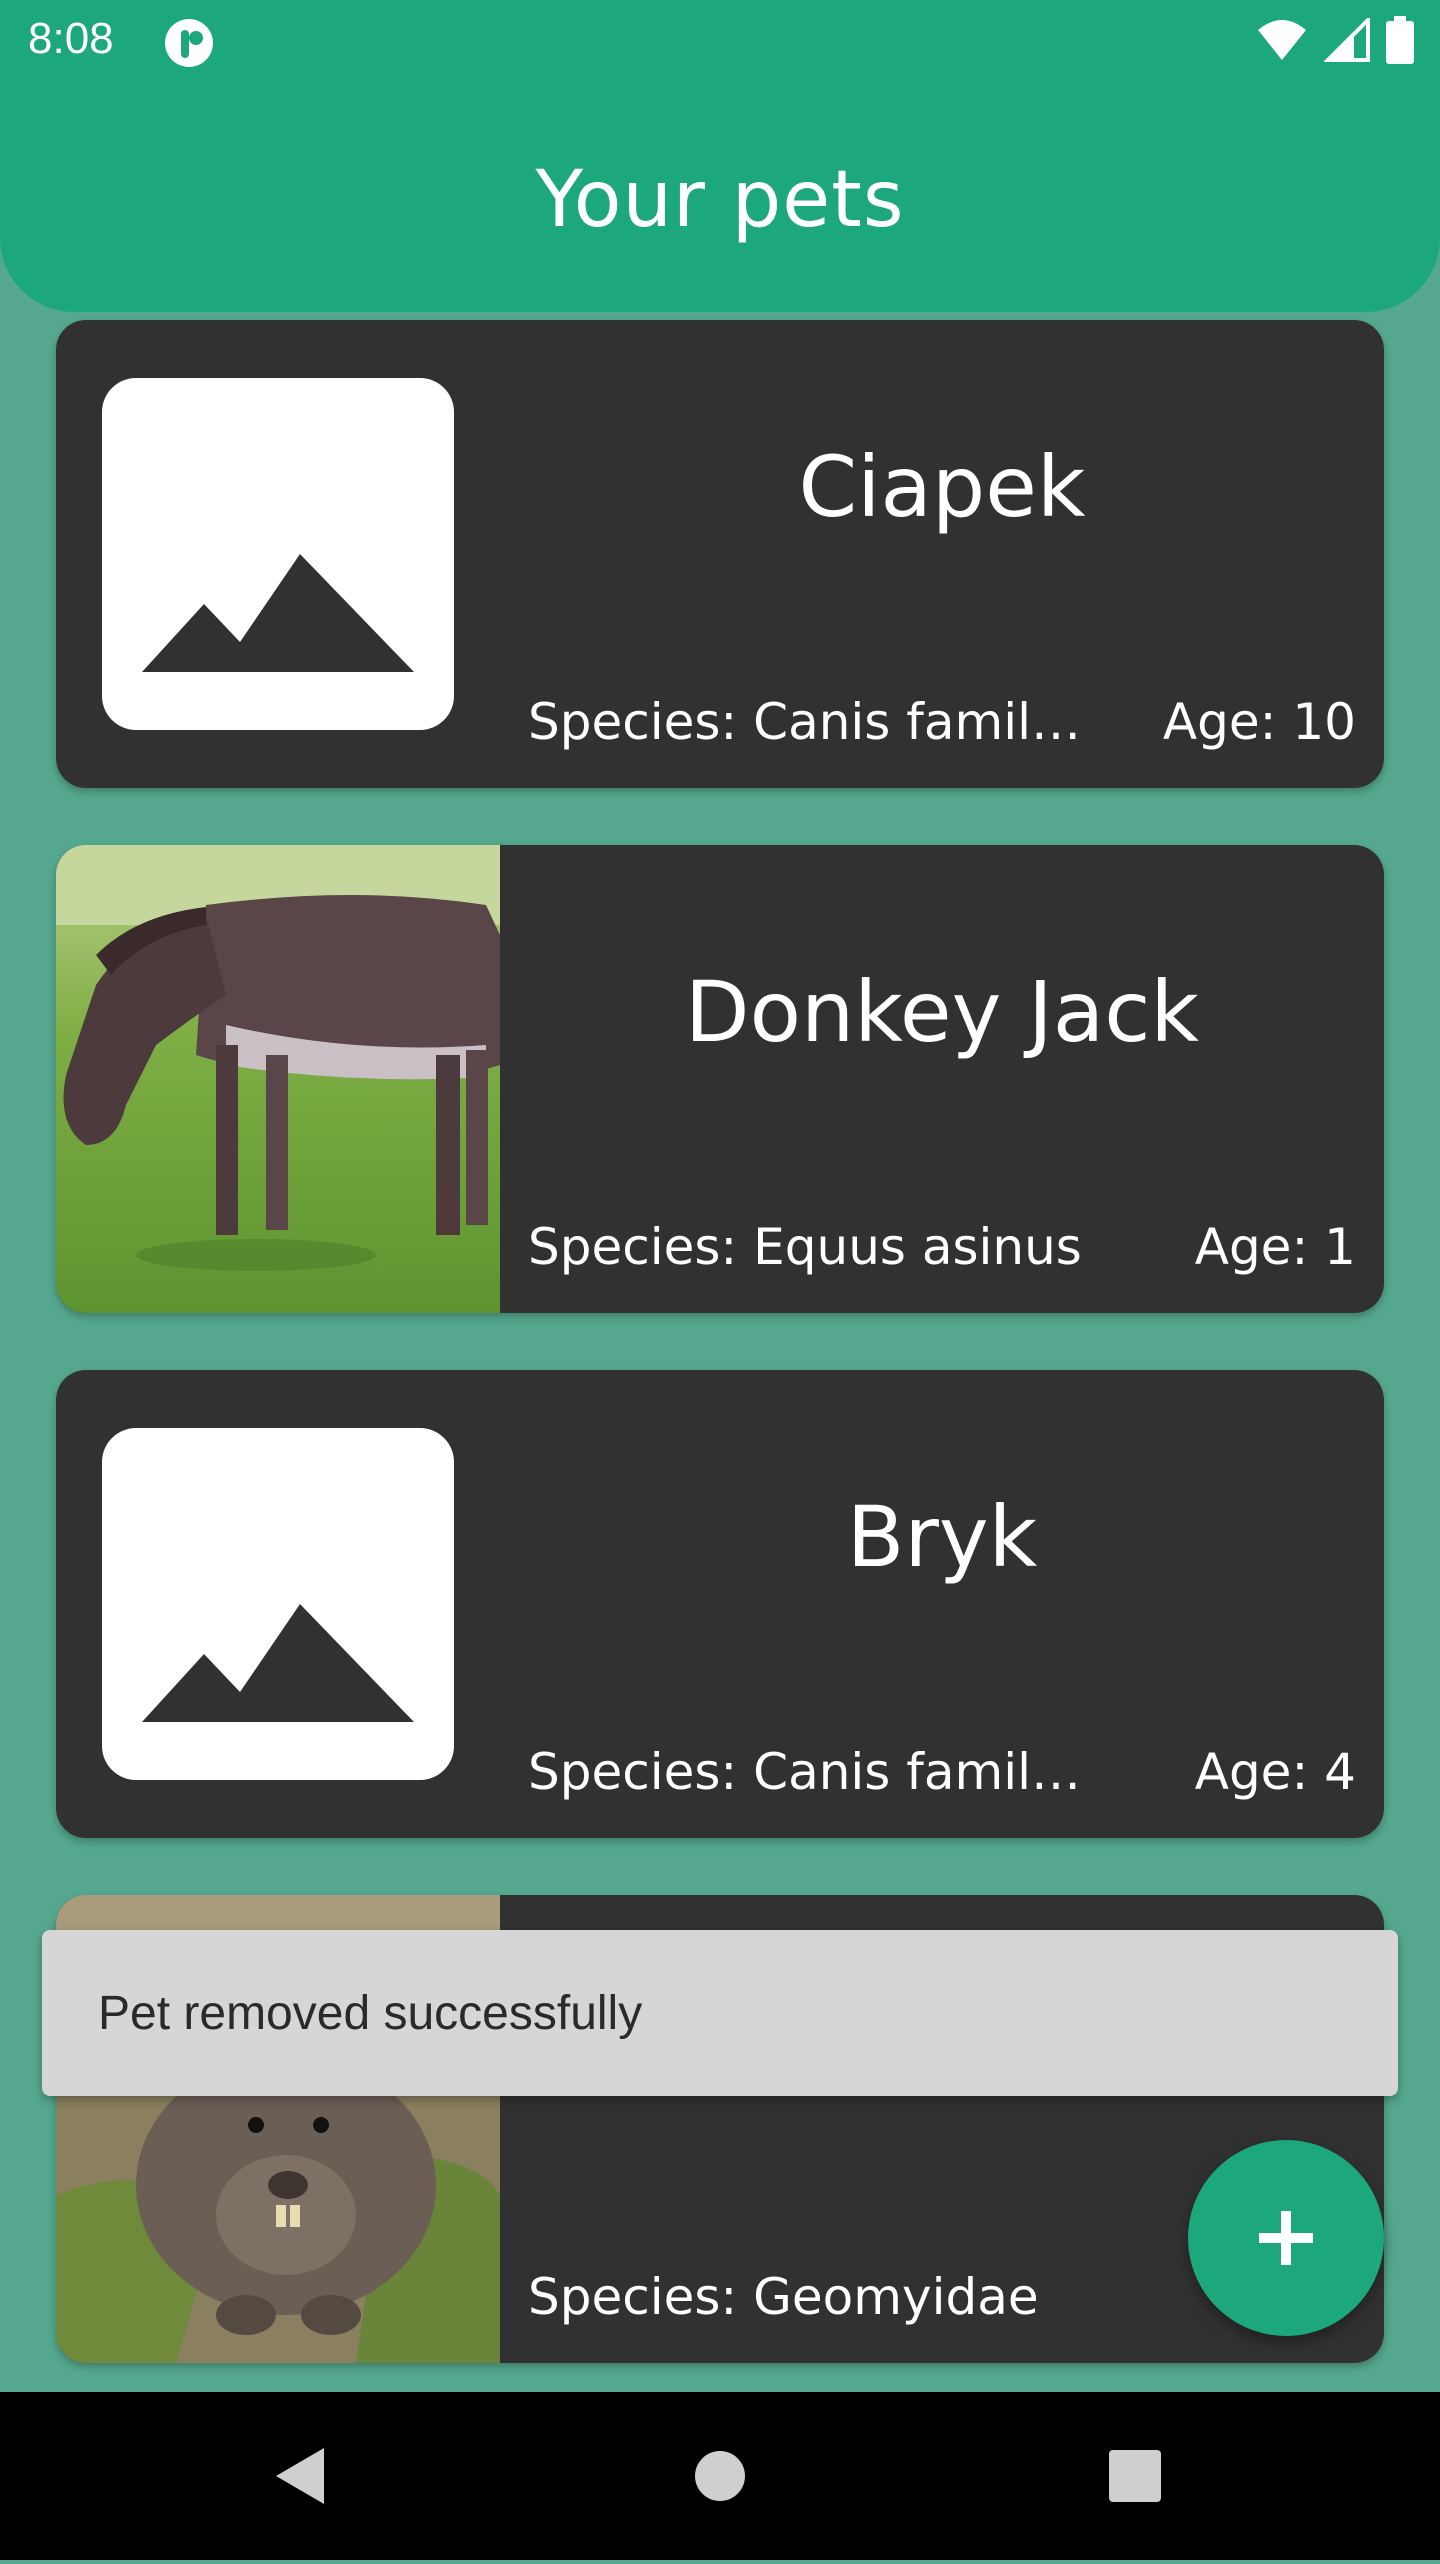 This screenshot has width=1440, height=2564. Describe the element at coordinates (720, 2013) in the screenshot. I see `snackbar: Pet removed successfully` at that location.